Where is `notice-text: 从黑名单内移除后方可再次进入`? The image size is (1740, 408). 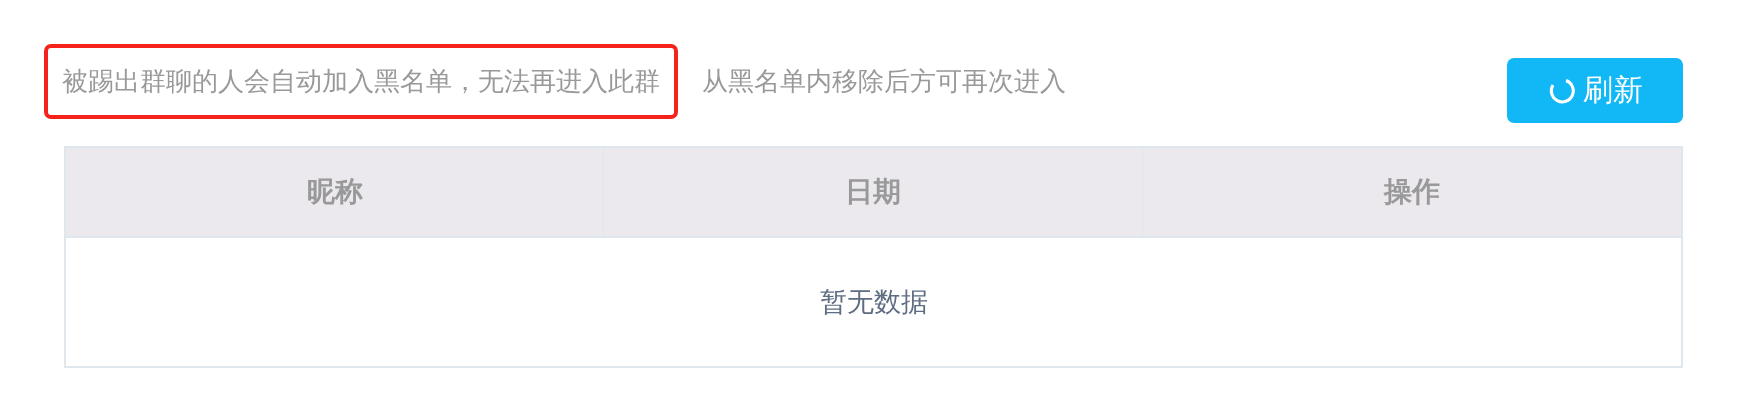 notice-text: 从黑名单内移除后方可再次进入 is located at coordinates (884, 81).